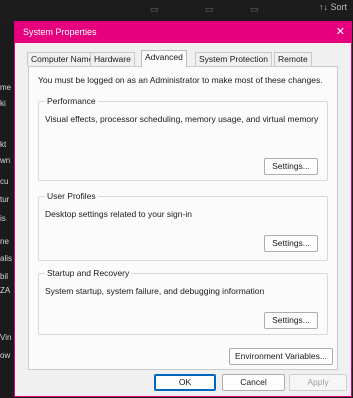 The width and height of the screenshot is (353, 398). I want to click on tab-advanced: Advanced, so click(164, 58).